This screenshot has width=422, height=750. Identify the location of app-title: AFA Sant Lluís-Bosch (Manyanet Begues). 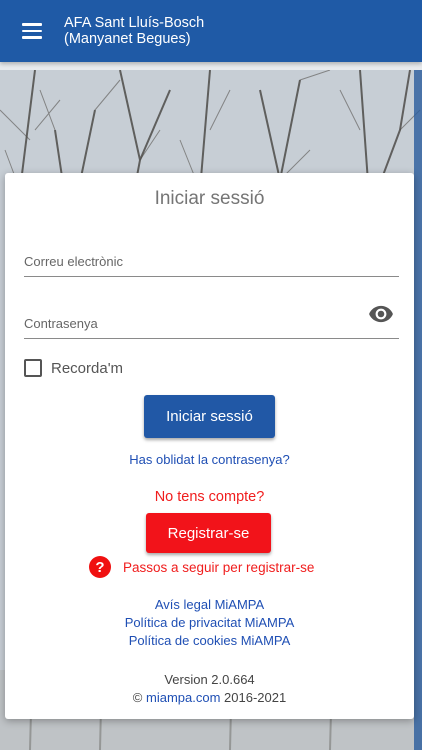
(134, 31).